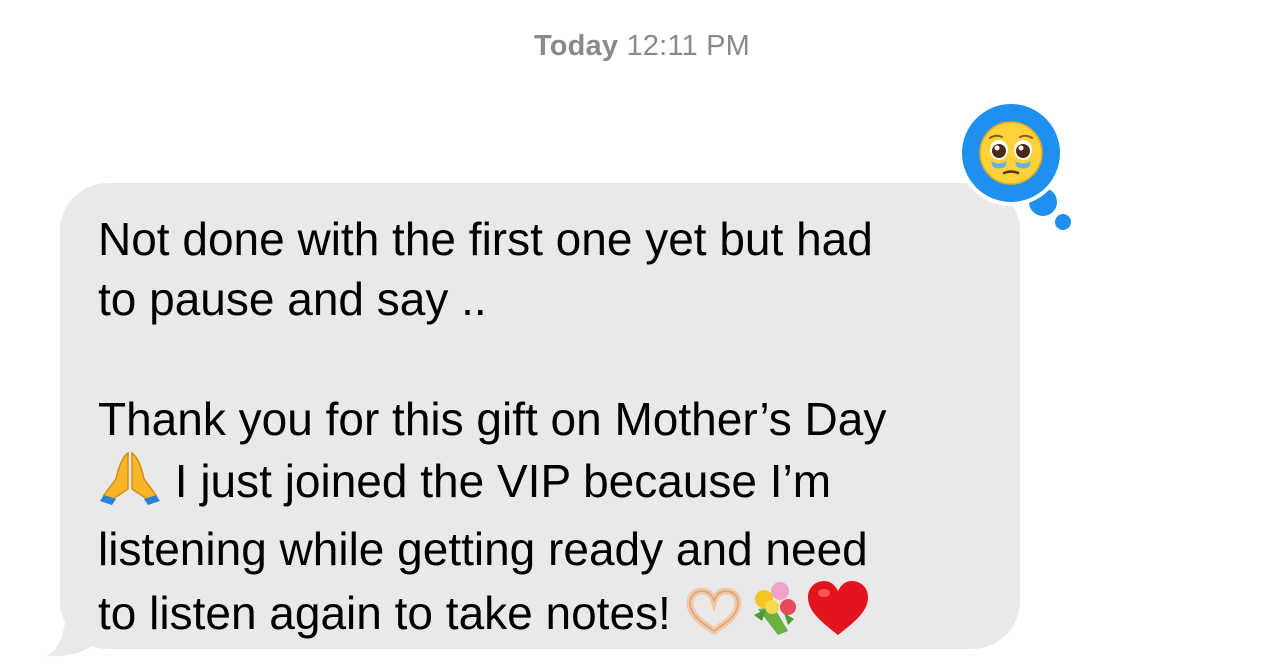  I want to click on timestamp: Today 12:11 PM, so click(642, 46).